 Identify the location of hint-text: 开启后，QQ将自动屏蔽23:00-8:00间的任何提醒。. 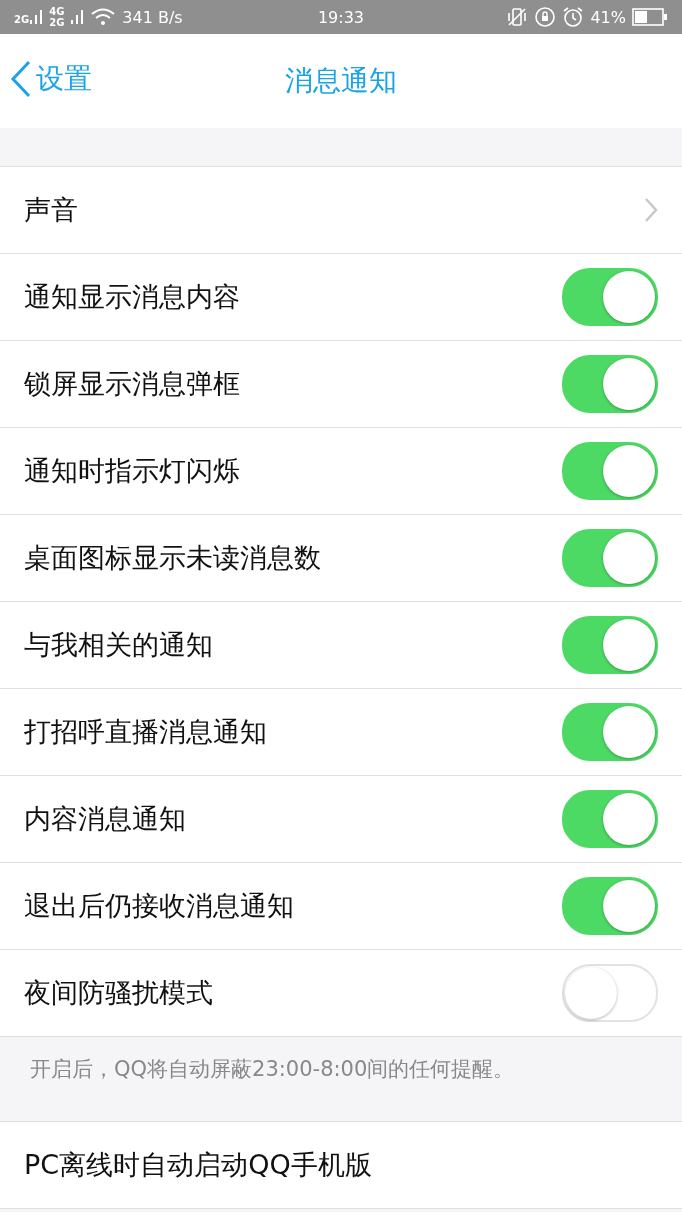
(272, 1069).